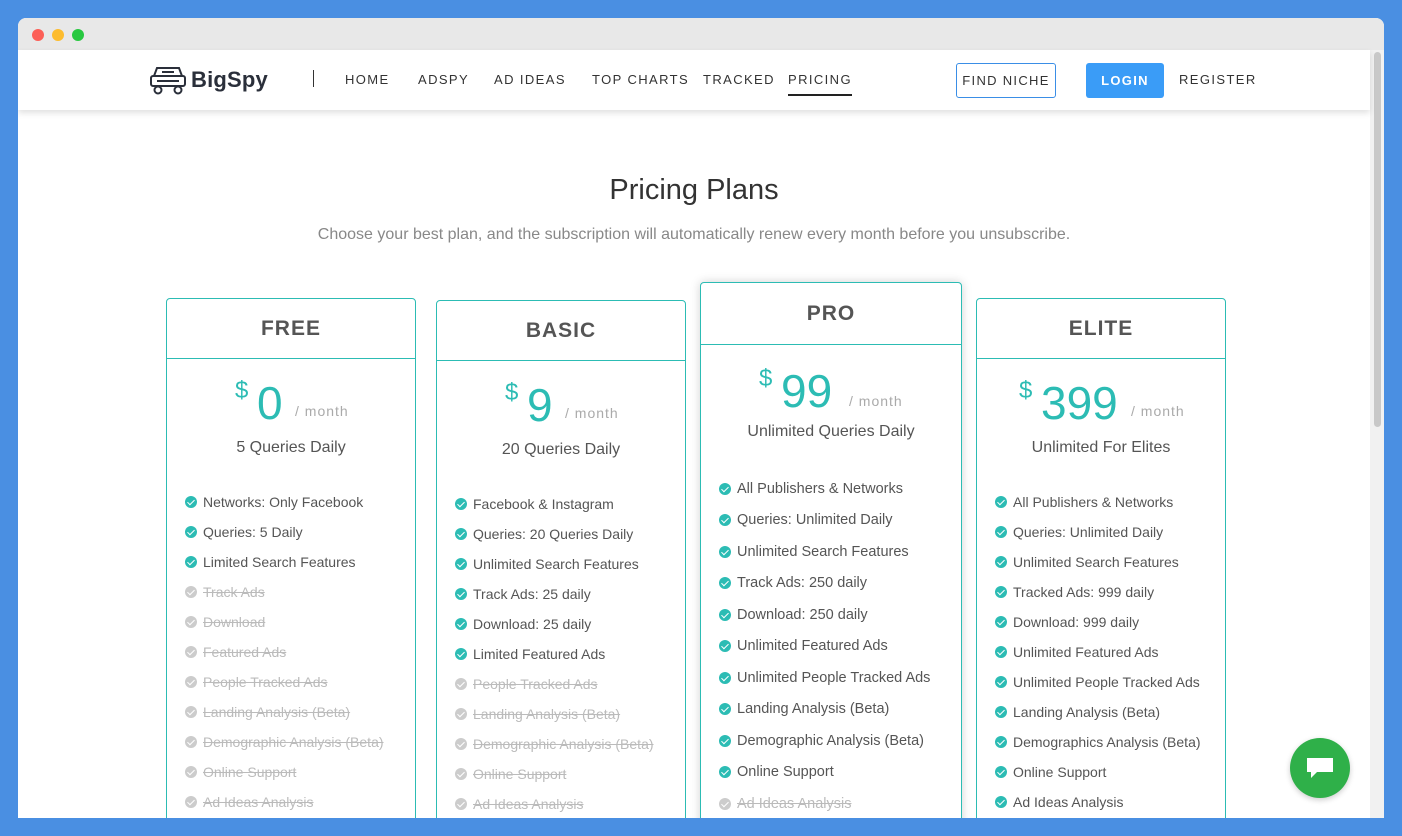 Image resolution: width=1402 pixels, height=836 pixels. What do you see at coordinates (300, 652) in the screenshot?
I see `feature-item: Featured Ads` at bounding box center [300, 652].